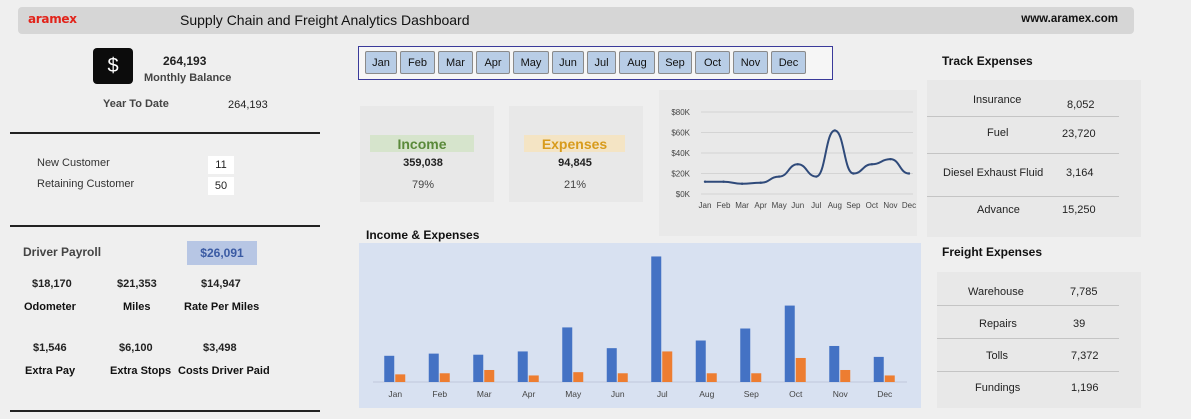 The height and width of the screenshot is (419, 1191). I want to click on aramex-logo: aramex, so click(52, 19).